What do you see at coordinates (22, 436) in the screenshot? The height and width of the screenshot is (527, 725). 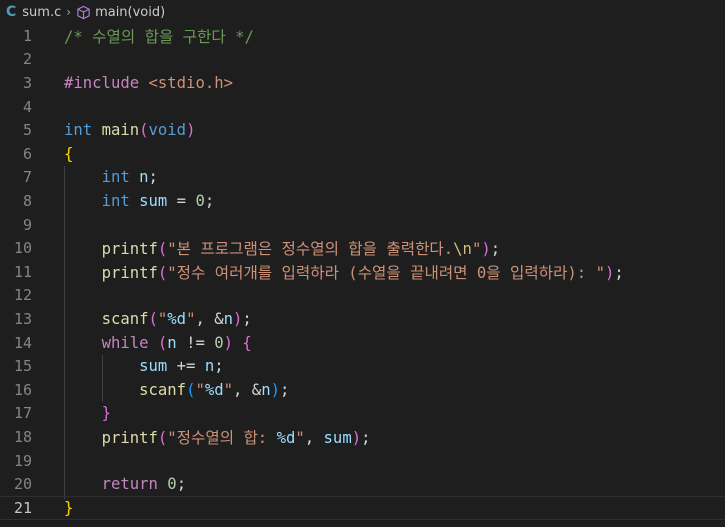 I see `line-number: 18` at bounding box center [22, 436].